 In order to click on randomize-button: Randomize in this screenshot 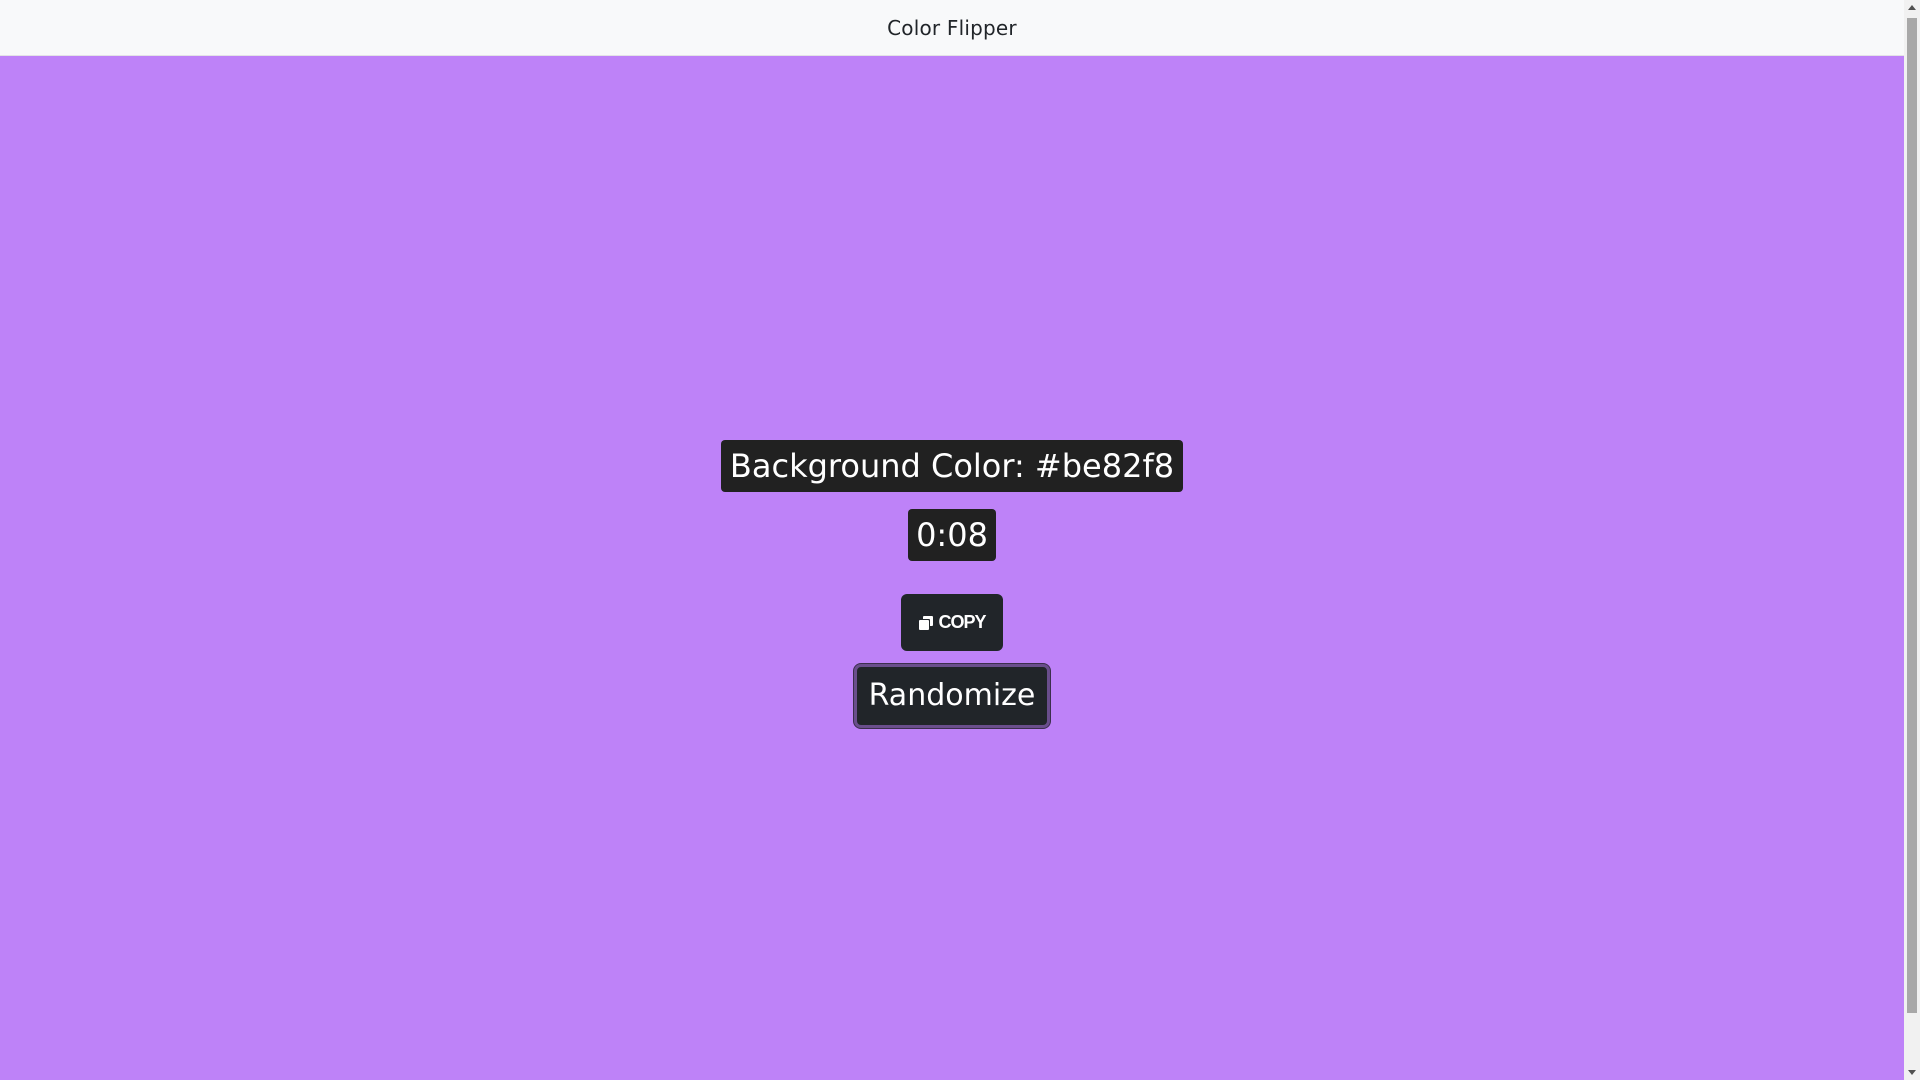, I will do `click(952, 696)`.